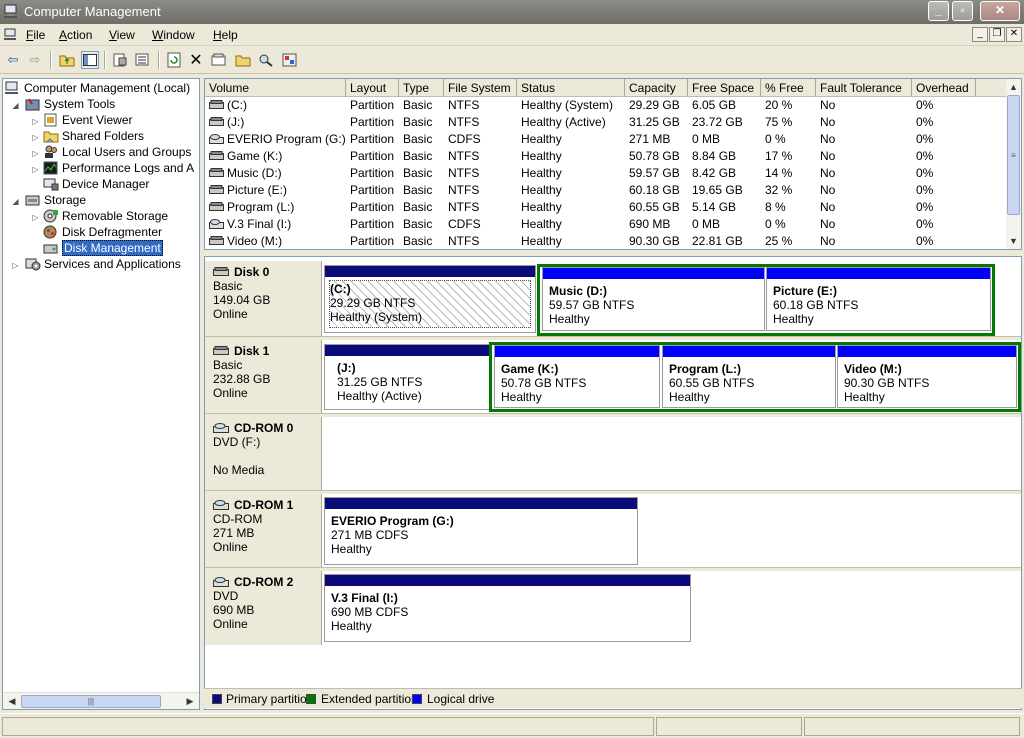 The image size is (1024, 738). I want to click on menu-help: Help, so click(225, 35).